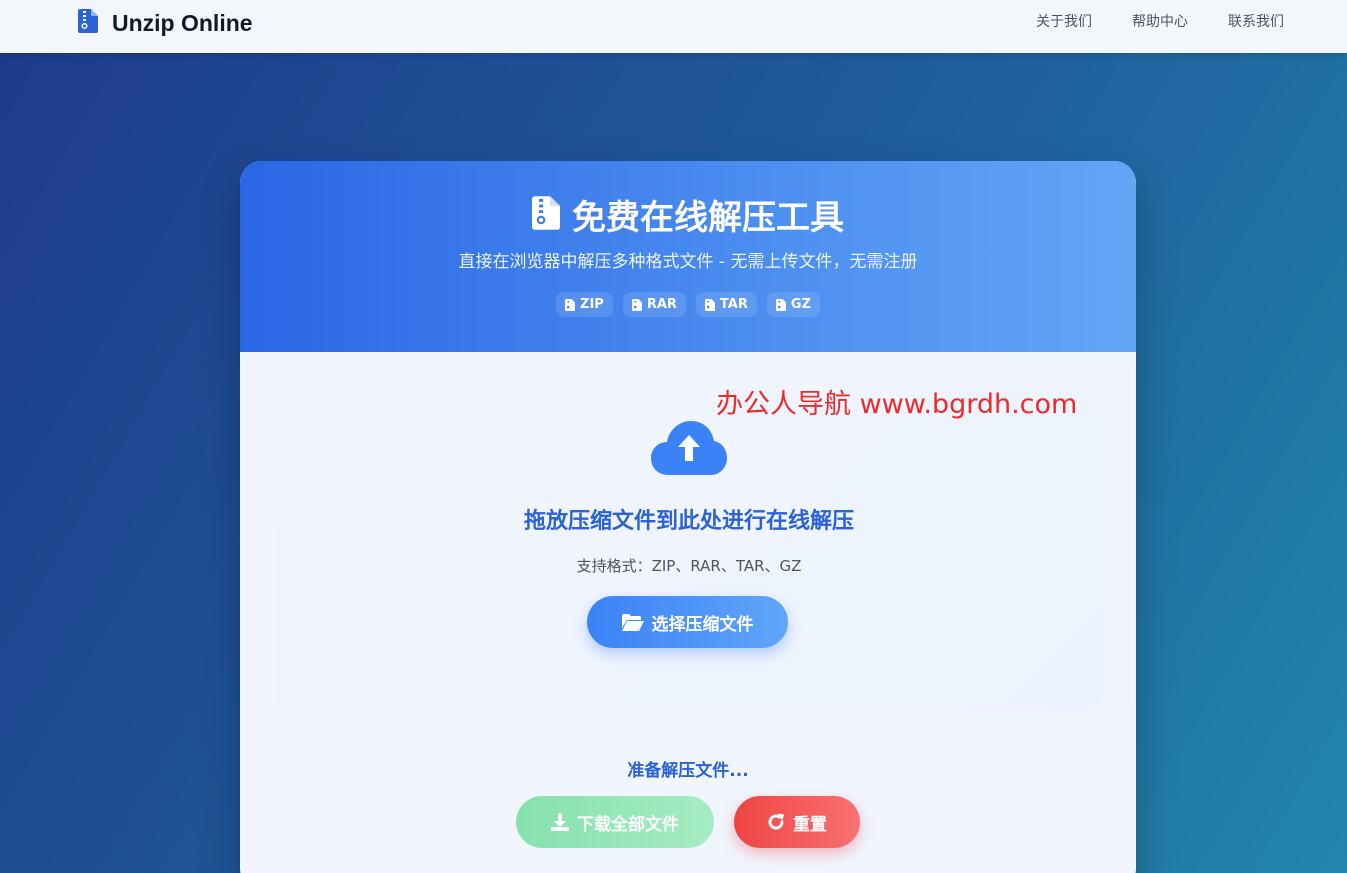 This screenshot has width=1347, height=873. I want to click on brand: Unzip Online, so click(165, 23).